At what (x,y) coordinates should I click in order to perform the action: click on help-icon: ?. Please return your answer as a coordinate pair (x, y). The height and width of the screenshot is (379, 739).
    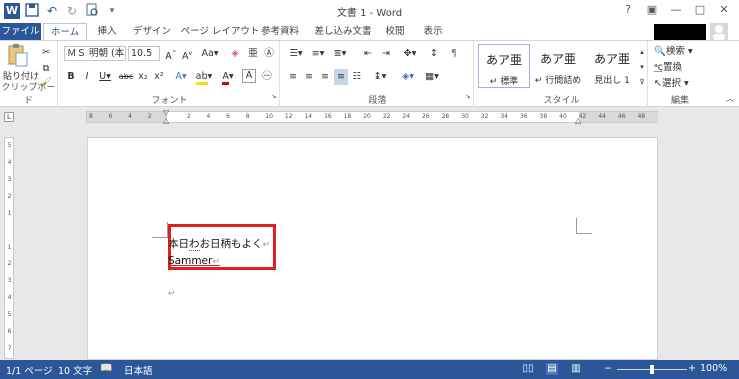
    Looking at the image, I should click on (628, 10).